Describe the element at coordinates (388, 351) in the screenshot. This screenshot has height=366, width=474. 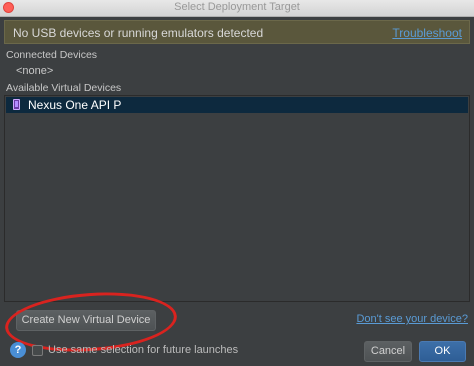
I see `cancel-button: Cancel` at that location.